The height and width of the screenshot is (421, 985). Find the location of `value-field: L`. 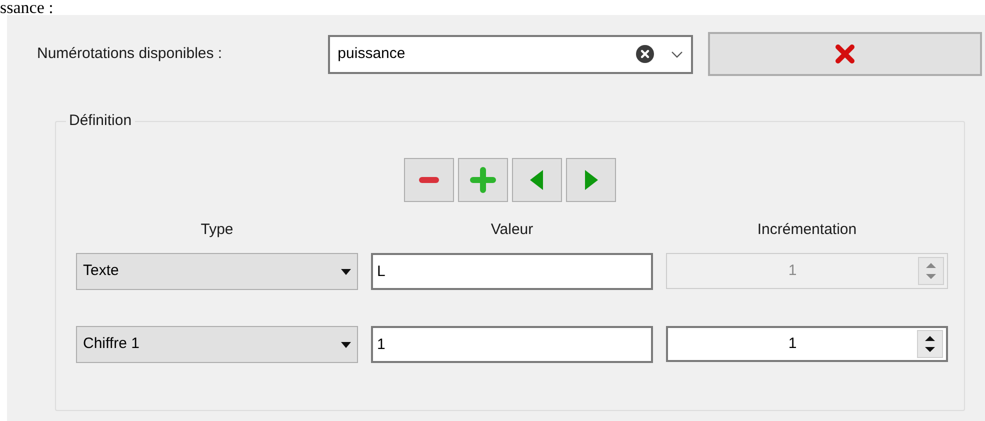

value-field: L is located at coordinates (512, 271).